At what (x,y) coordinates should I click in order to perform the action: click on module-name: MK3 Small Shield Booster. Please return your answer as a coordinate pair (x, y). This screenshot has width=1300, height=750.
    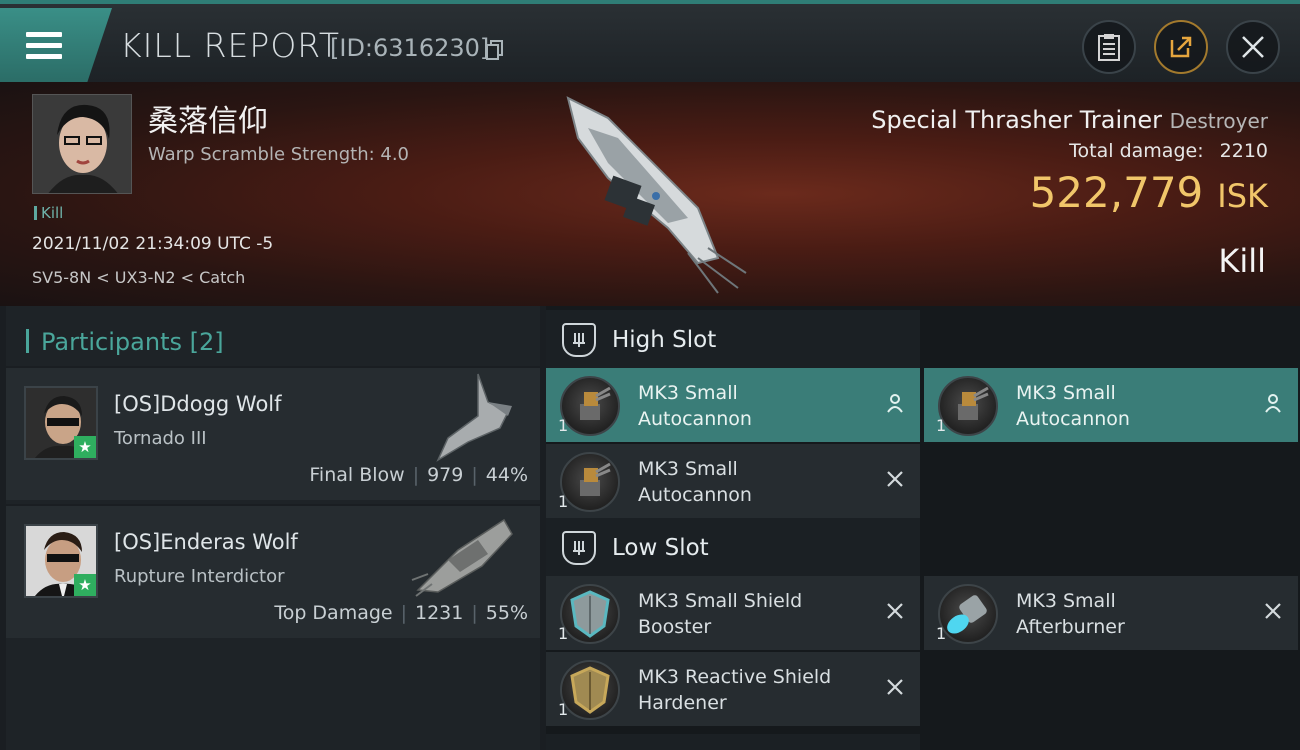
    Looking at the image, I should click on (720, 614).